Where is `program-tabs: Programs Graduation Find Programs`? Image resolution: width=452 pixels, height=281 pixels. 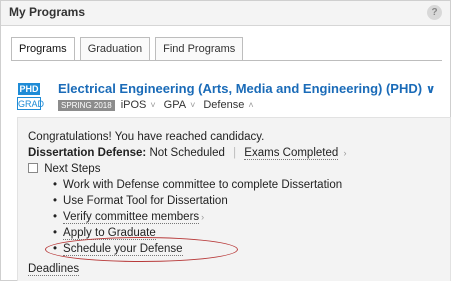 program-tabs: Programs Graduation Find Programs is located at coordinates (129, 49).